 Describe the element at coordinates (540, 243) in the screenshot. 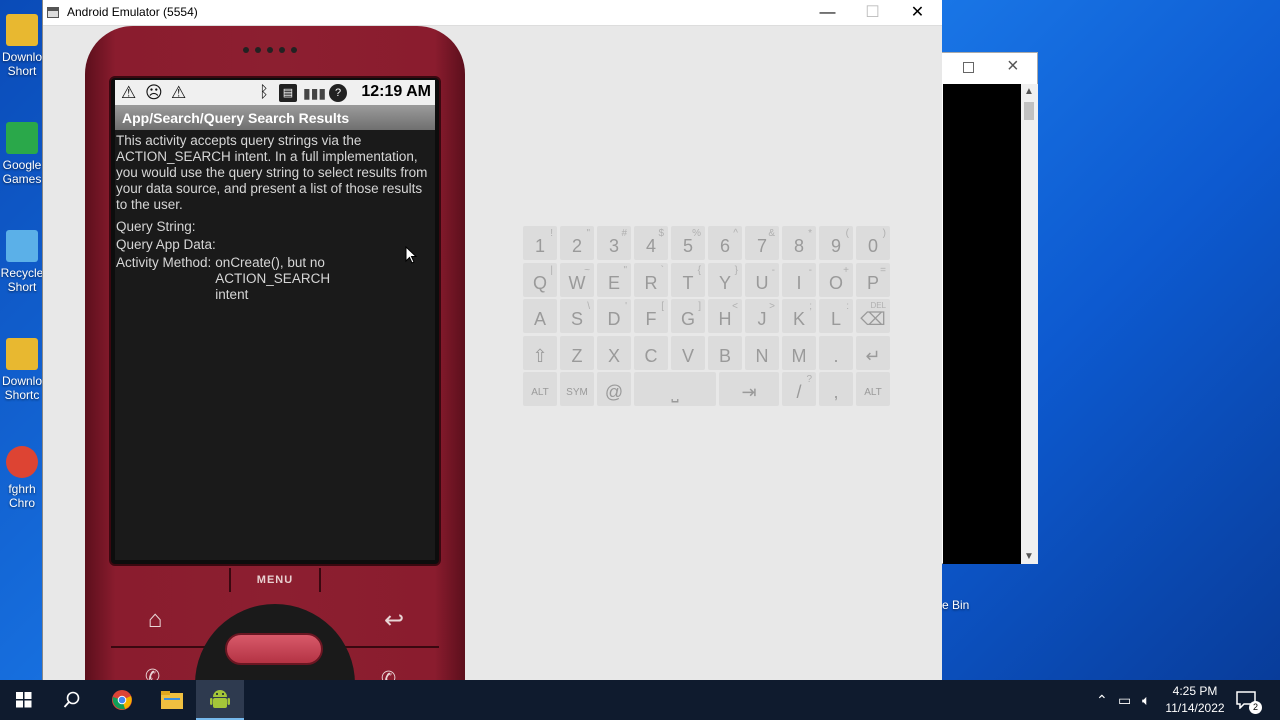

I see `keyboard-key: 1!` at that location.